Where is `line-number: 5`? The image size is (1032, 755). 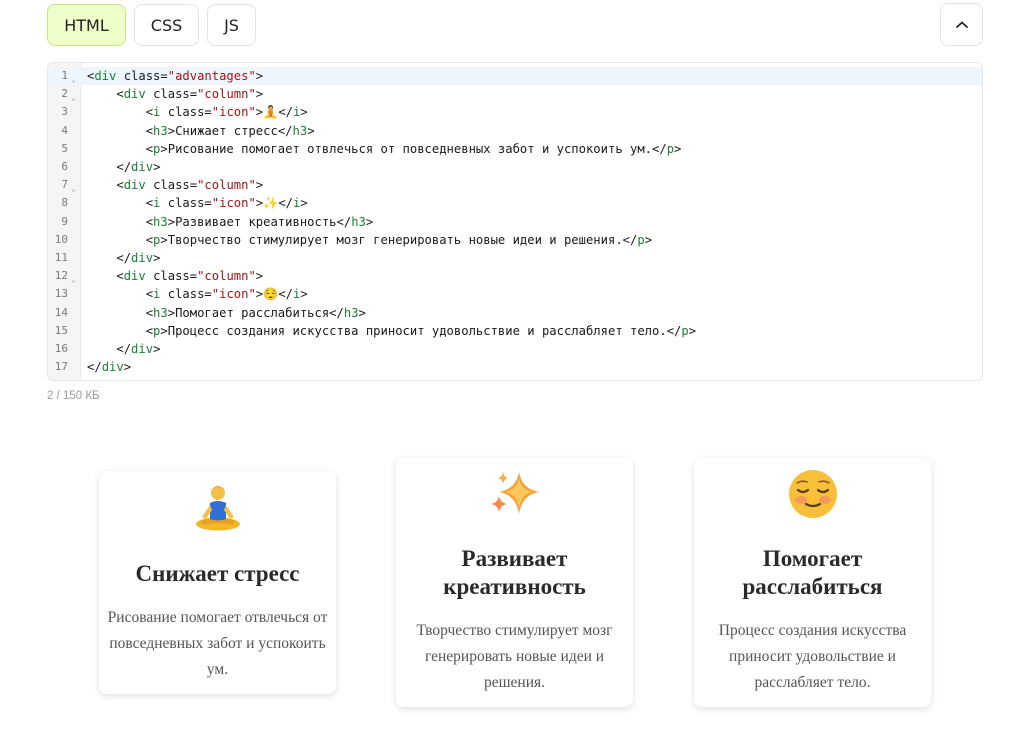 line-number: 5 is located at coordinates (64, 148).